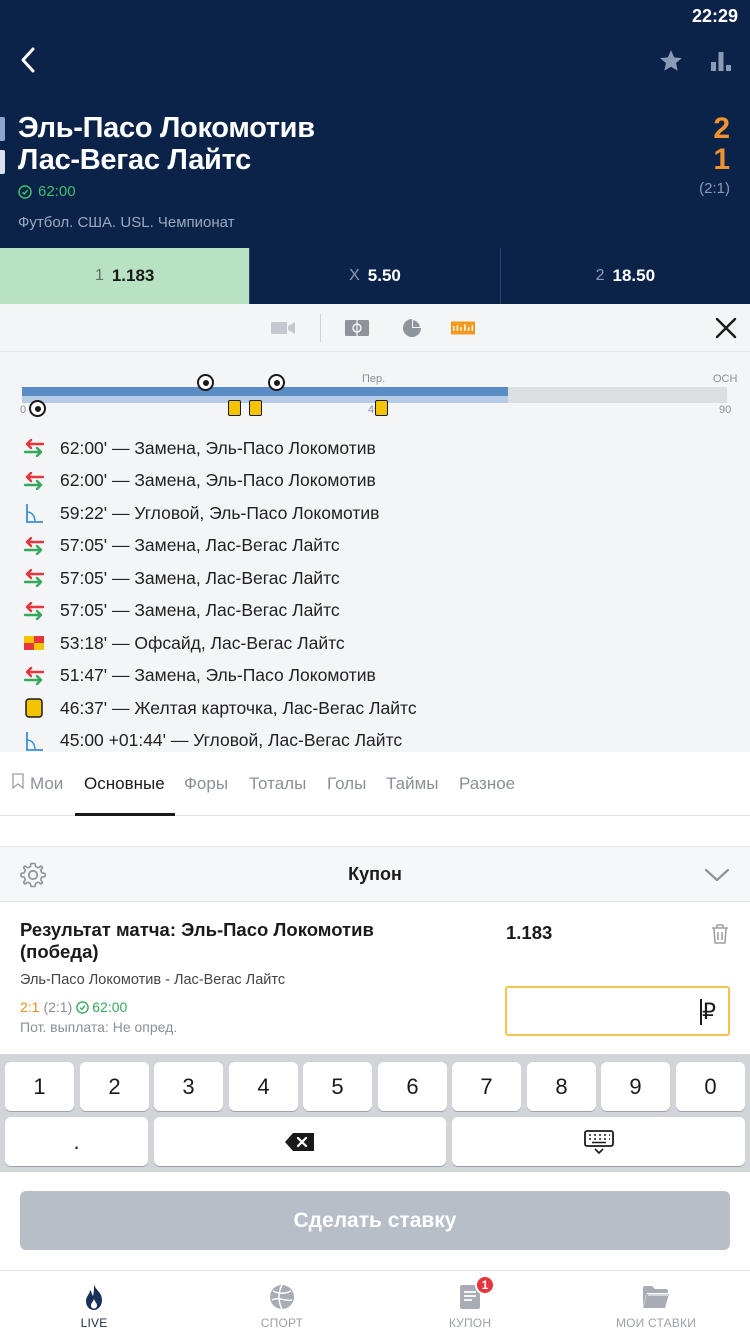 The image size is (750, 1333). I want to click on bottom-navigation: LIVE СПОРТ 1 КУПОН МОИ СТАВКИ, so click(375, 1301).